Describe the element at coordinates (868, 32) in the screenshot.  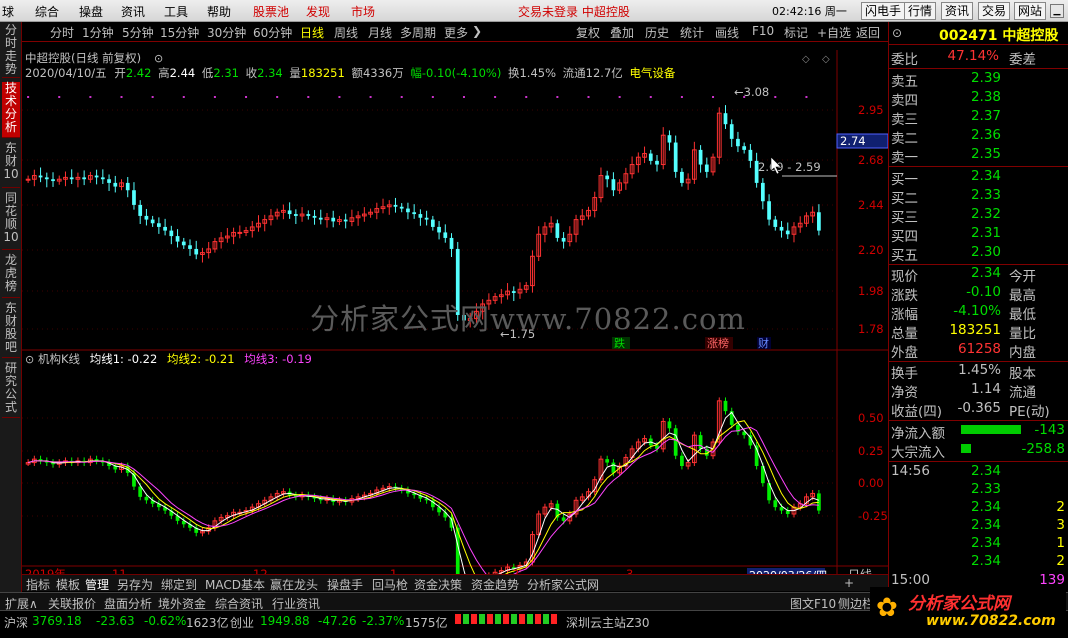
I see `toolbar-fanhui: 返回` at that location.